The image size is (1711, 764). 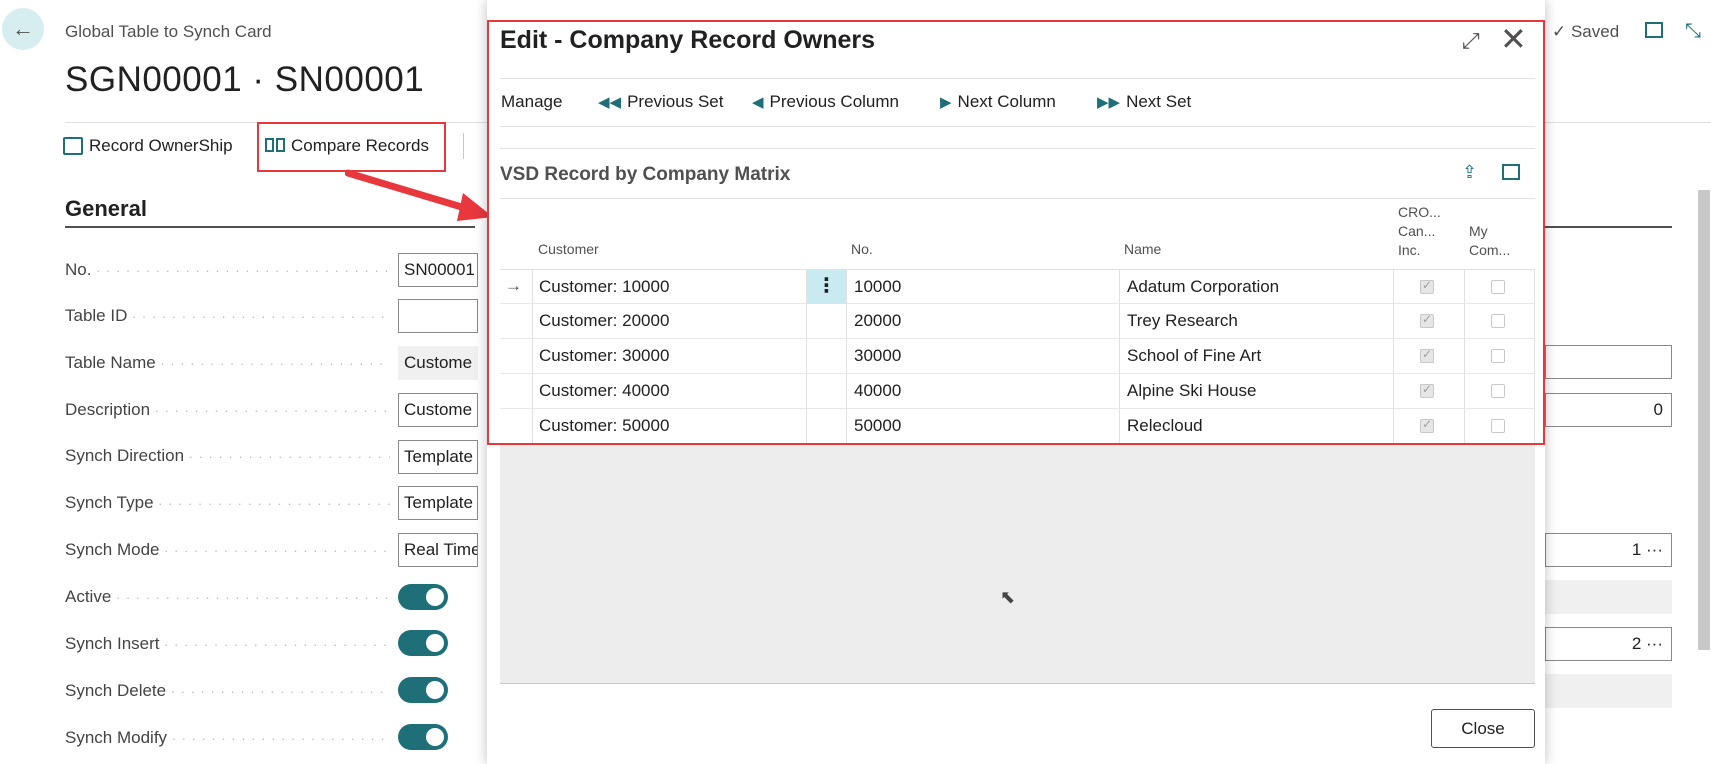 I want to click on back-button: ←, so click(x=23, y=29).